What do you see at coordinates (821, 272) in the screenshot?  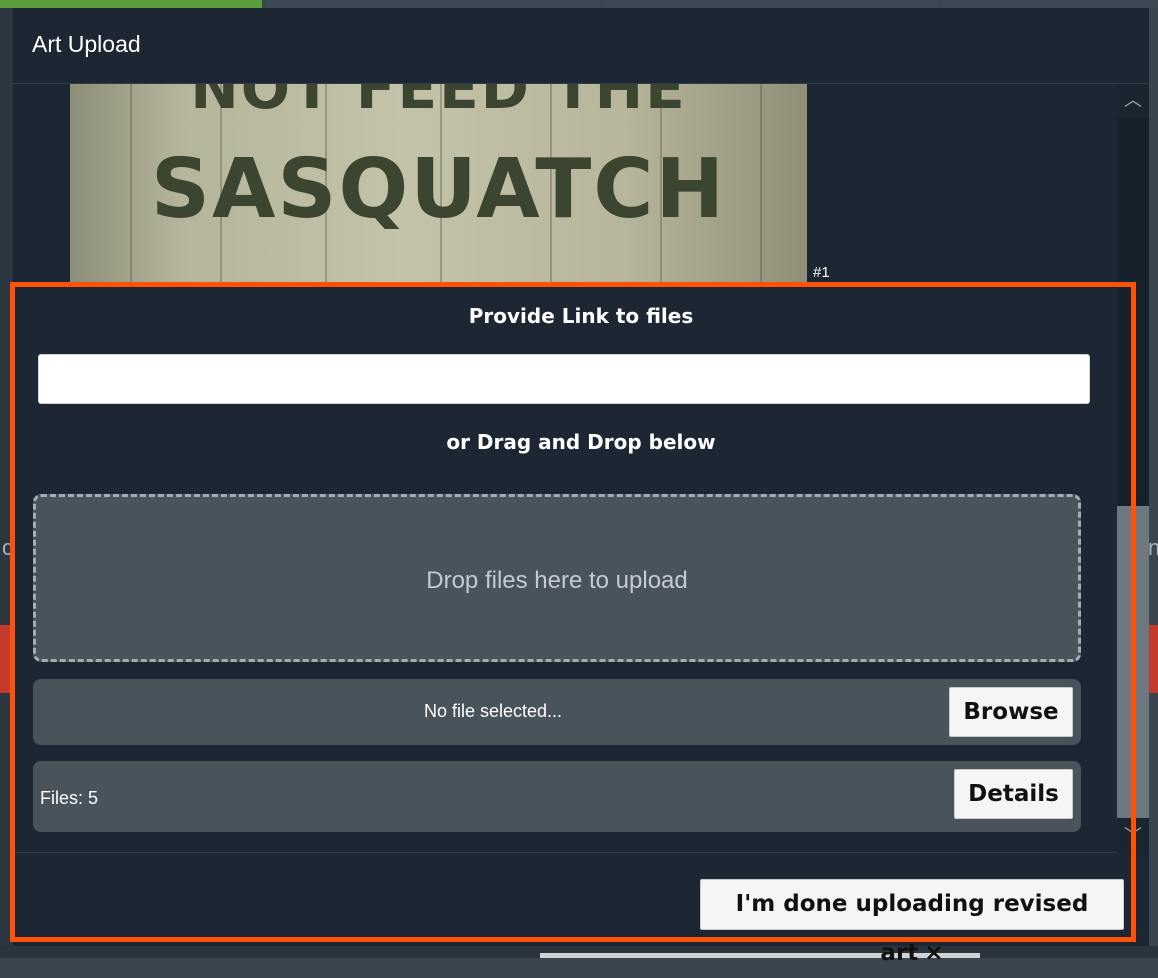 I see `art-item-number: #1` at bounding box center [821, 272].